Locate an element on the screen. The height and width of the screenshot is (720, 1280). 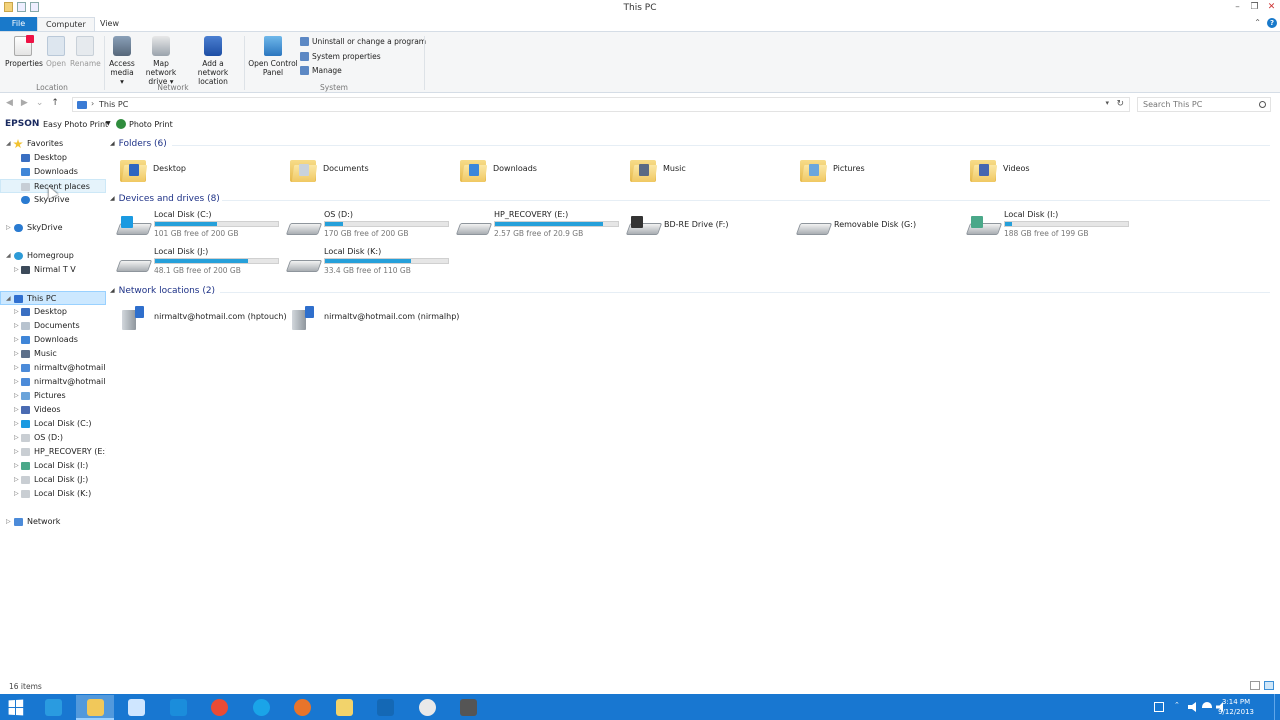
tab-view: View is located at coordinates (109, 24).